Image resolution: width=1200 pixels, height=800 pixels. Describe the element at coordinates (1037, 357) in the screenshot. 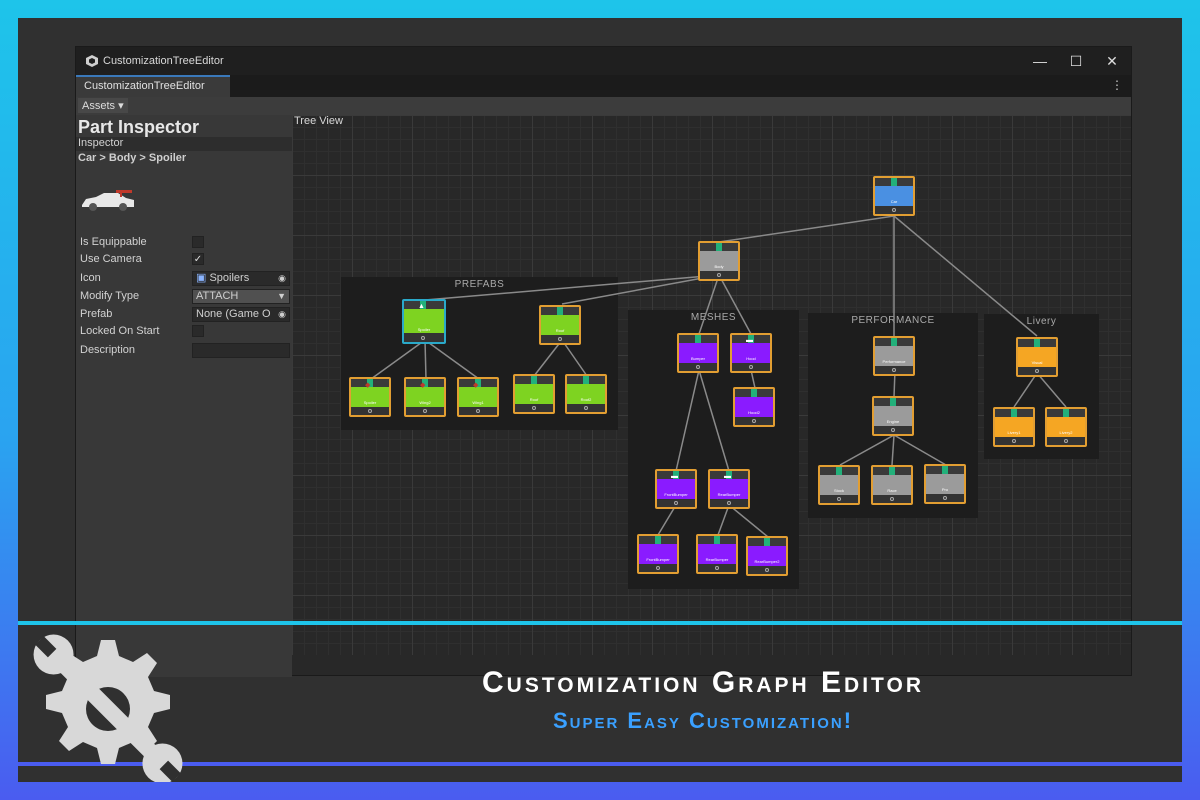

I see `node-visual: Visual` at that location.